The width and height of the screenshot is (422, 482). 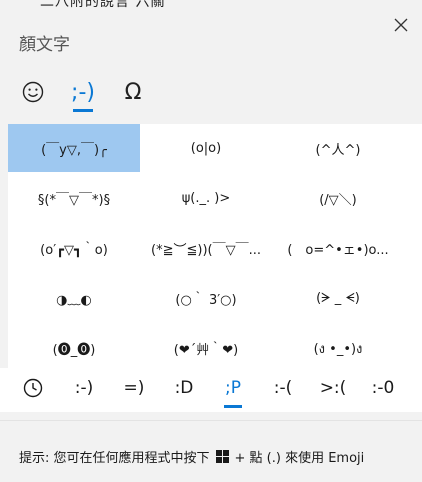 I want to click on tab-kaomoji-label: ;-), so click(x=83, y=92).